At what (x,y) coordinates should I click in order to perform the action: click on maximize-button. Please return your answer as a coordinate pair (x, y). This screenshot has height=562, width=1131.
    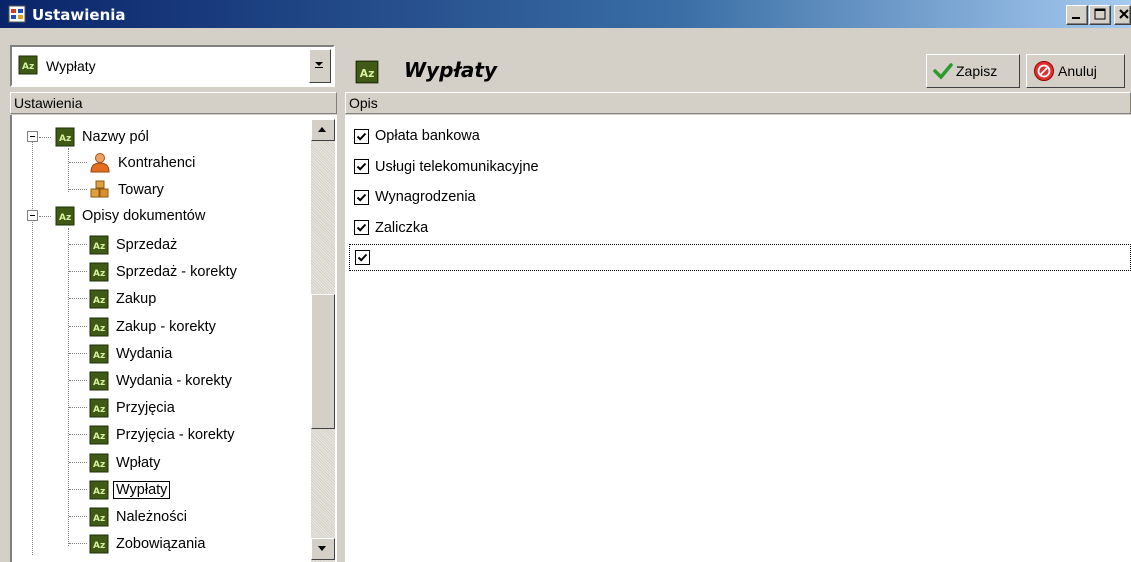
    Looking at the image, I should click on (1100, 15).